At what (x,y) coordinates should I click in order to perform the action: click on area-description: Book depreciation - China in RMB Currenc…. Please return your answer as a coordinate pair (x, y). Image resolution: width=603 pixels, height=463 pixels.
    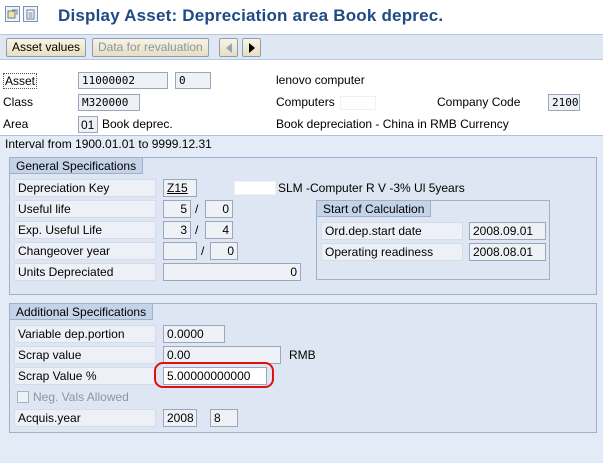
    Looking at the image, I should click on (392, 124).